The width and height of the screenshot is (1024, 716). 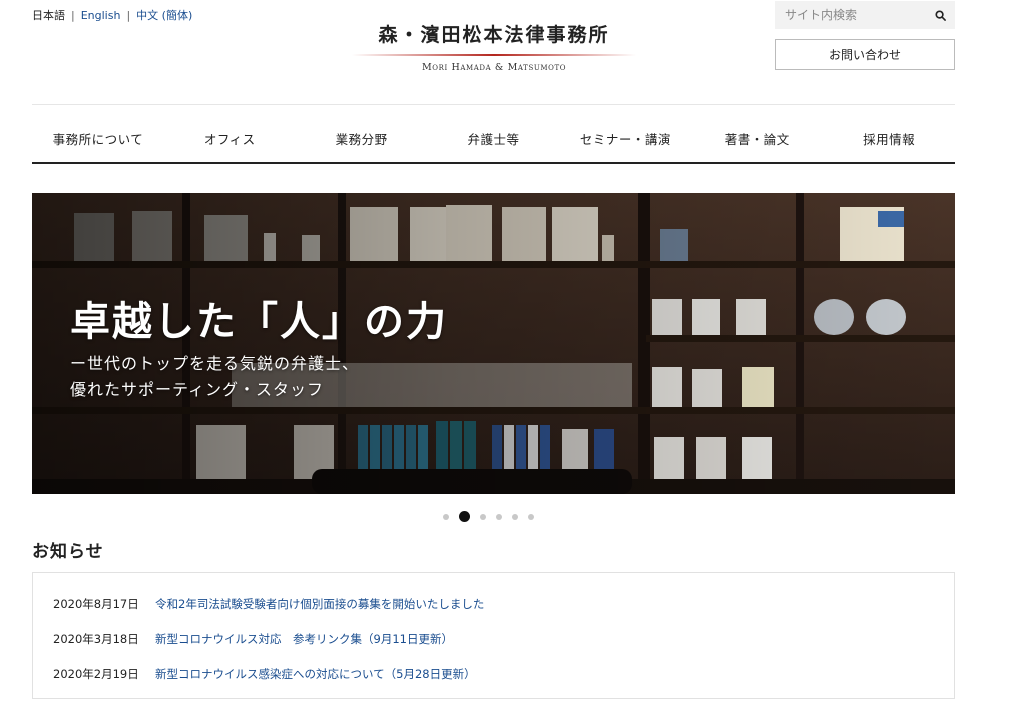 I want to click on hero-subtext-line: 優れたサポーティング・スタッフ, so click(x=197, y=389).